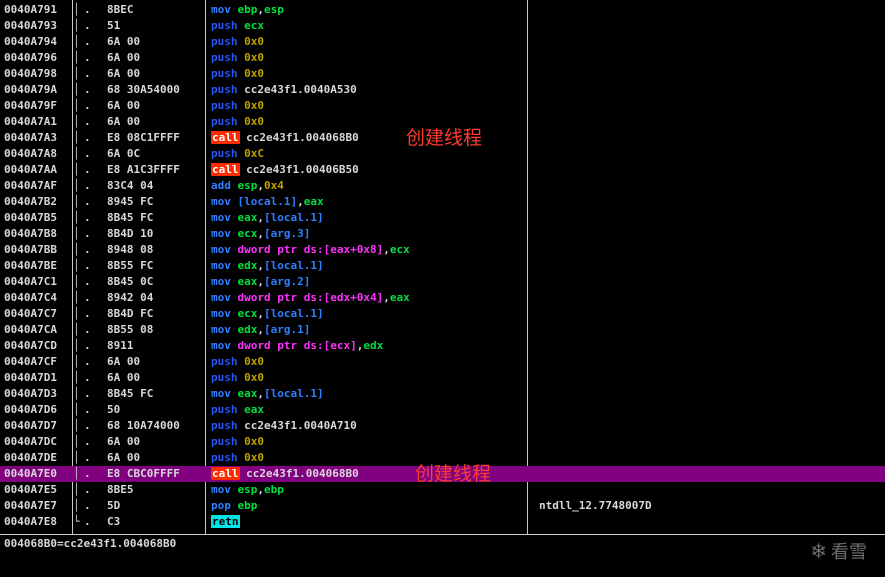 The width and height of the screenshot is (885, 577). What do you see at coordinates (442, 378) in the screenshot?
I see `disasm-row: 0040A7D1 │. 6A 00 push 0x0` at bounding box center [442, 378].